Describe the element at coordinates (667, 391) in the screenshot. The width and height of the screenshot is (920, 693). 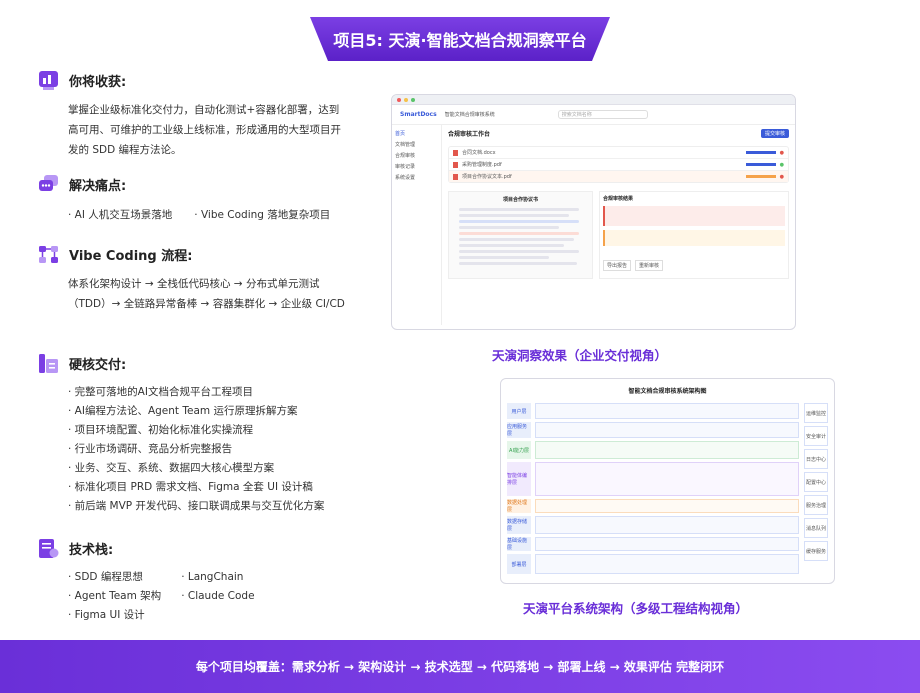
I see `diagram-title: 智能文档合规审核系统架构图` at that location.